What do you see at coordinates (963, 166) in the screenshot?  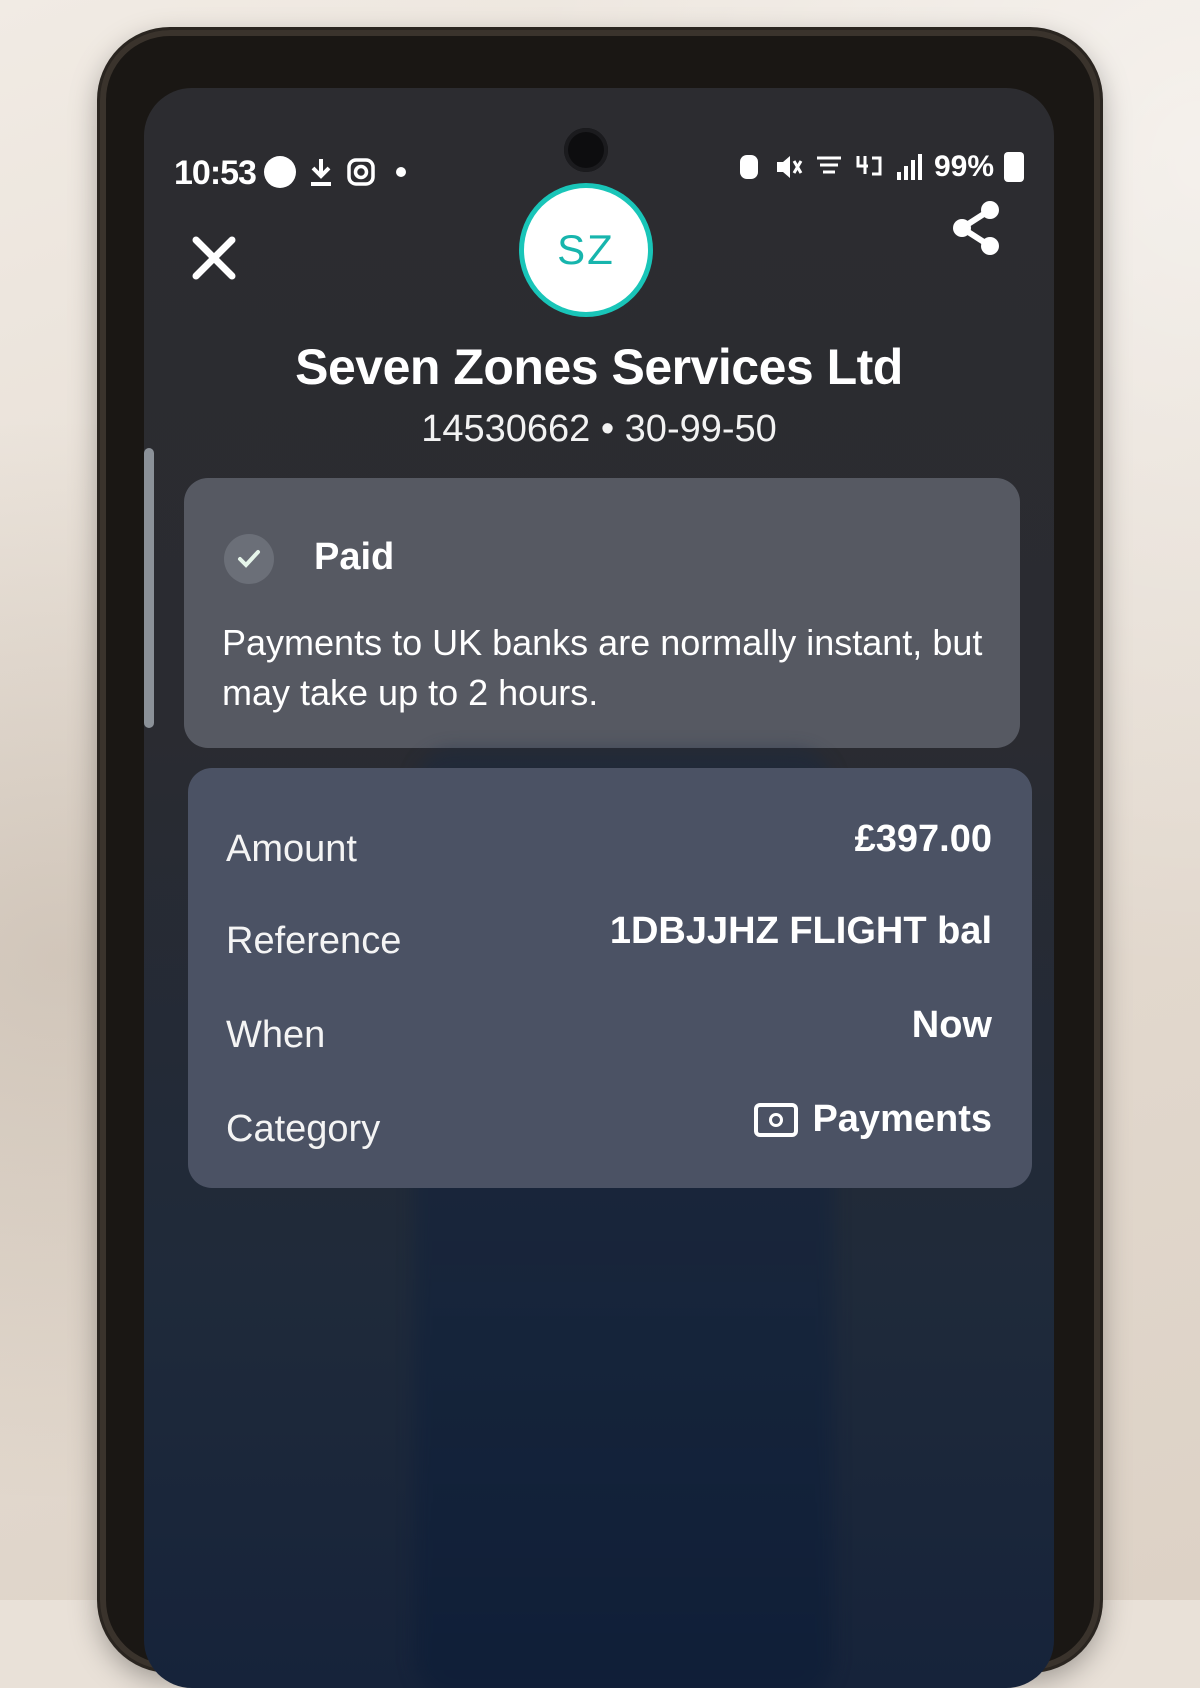 I see `battery-percent: 99%` at bounding box center [963, 166].